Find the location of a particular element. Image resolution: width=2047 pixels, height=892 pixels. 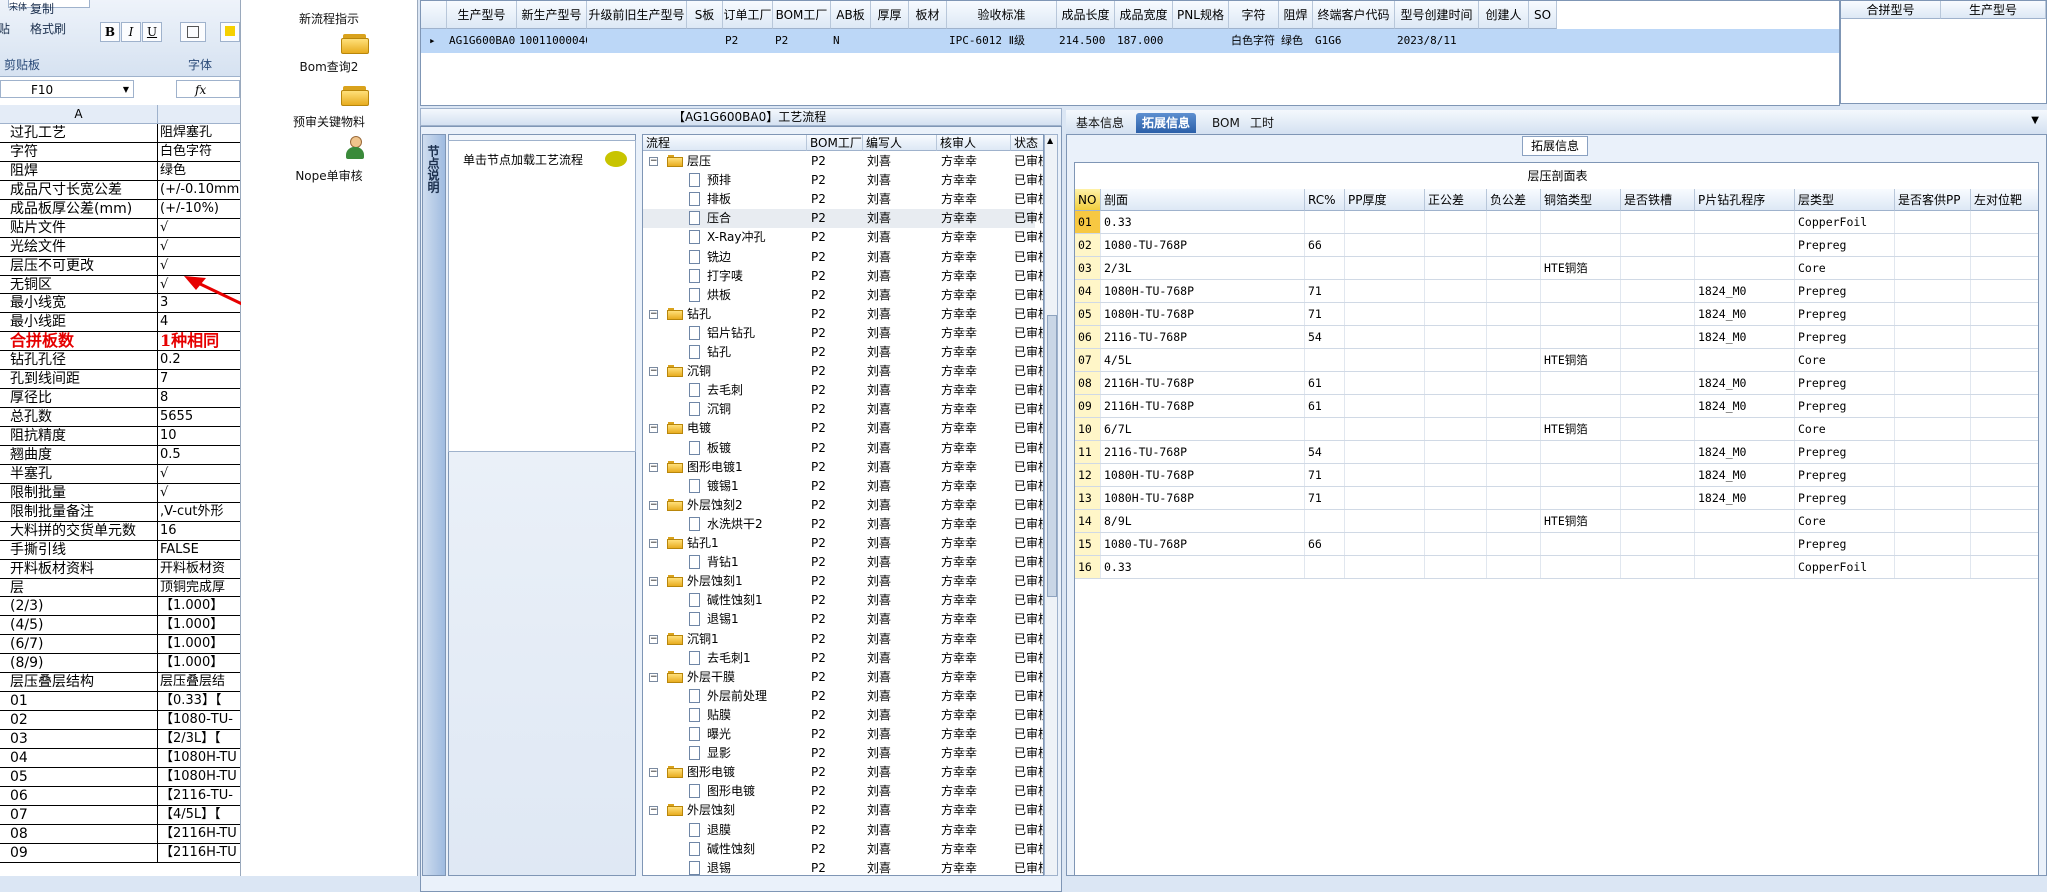

cell-a: 07 is located at coordinates (83, 815).